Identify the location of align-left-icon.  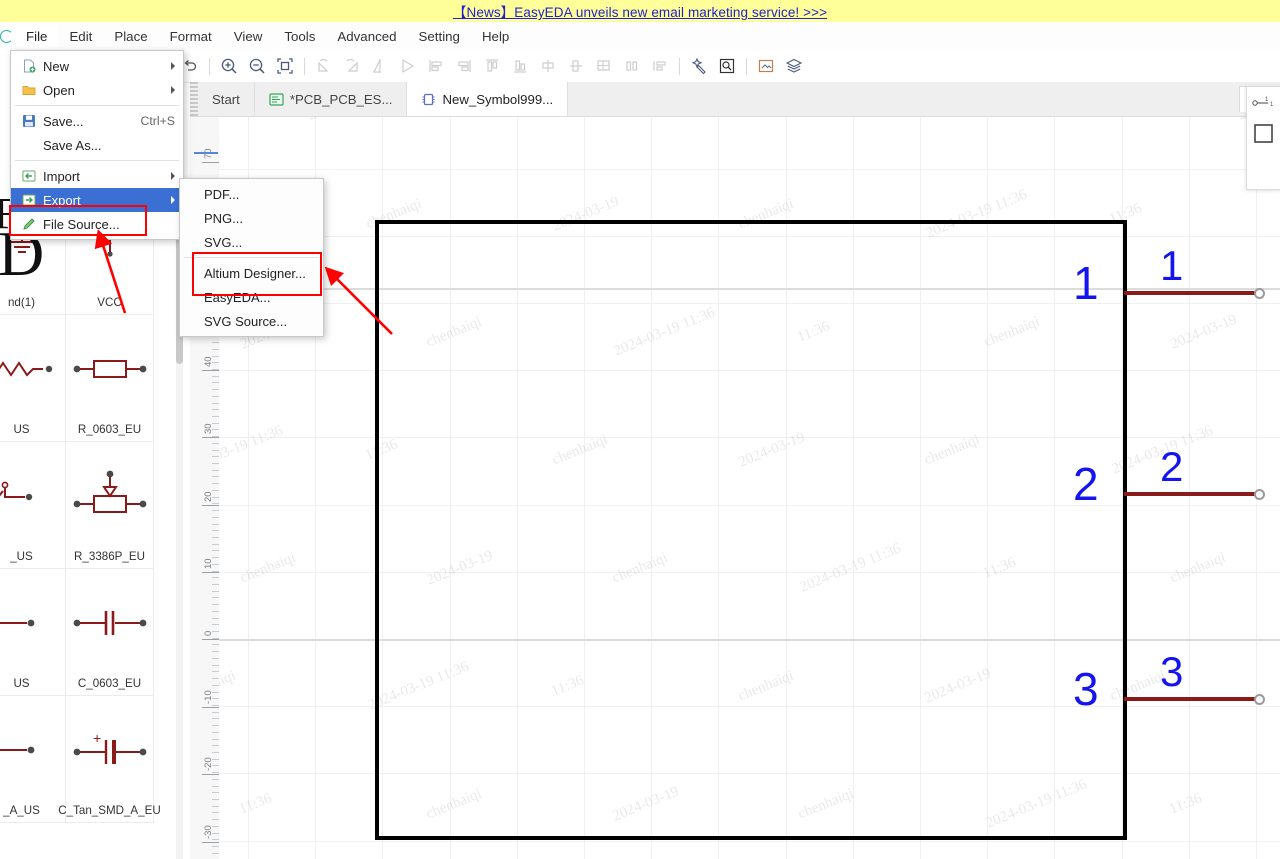
(436, 66).